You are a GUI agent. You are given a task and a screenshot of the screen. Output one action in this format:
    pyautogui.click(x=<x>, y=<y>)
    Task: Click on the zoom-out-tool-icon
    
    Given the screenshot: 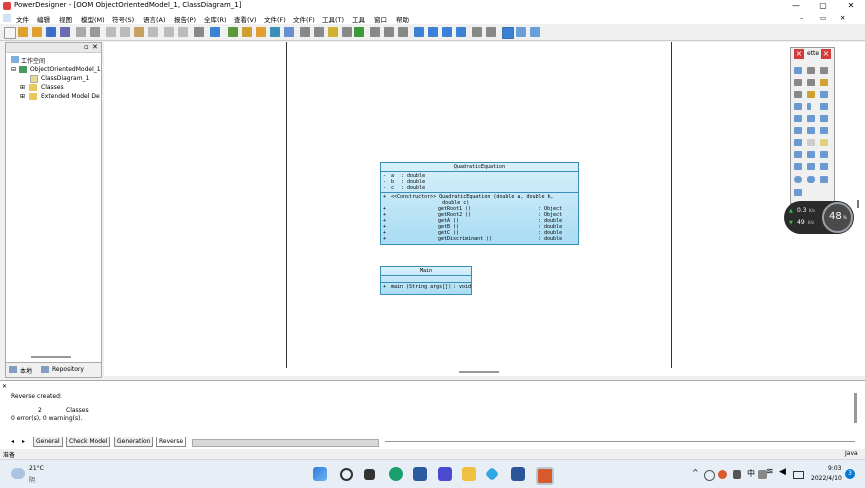 What is the action you would take?
    pyautogui.click(x=798, y=82)
    